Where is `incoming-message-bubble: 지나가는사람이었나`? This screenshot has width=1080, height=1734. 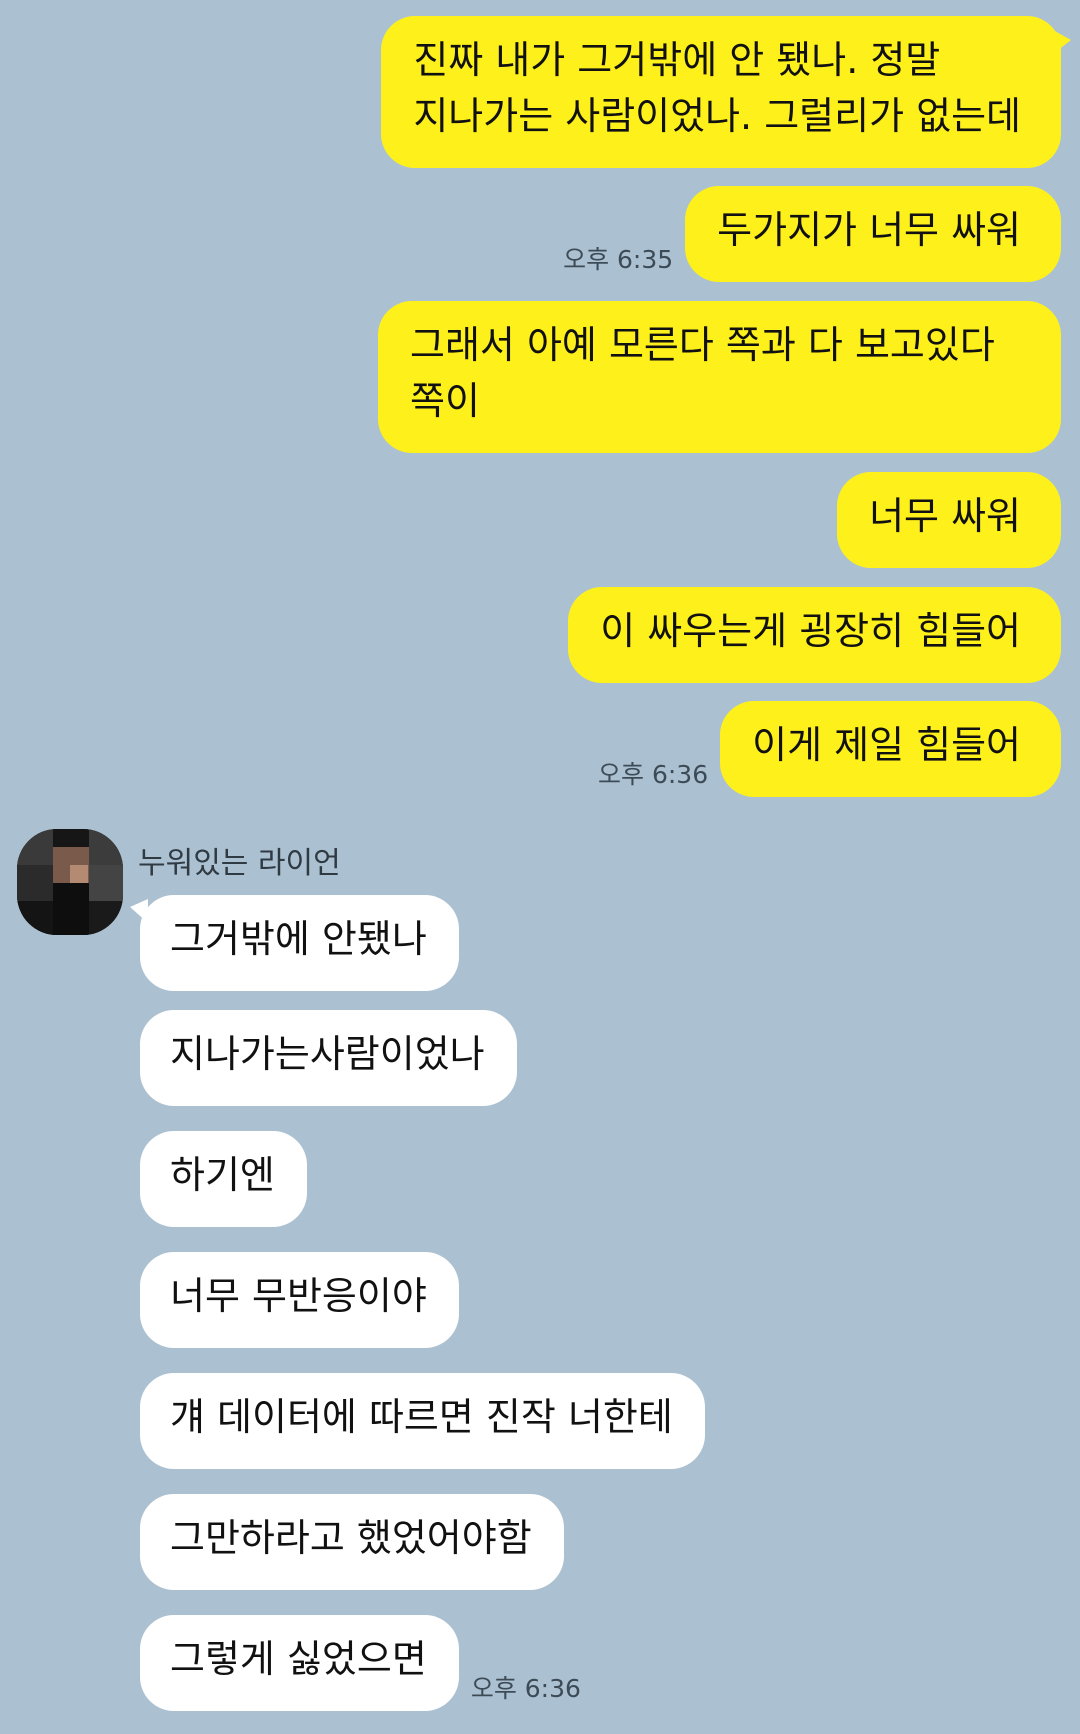 incoming-message-bubble: 지나가는사람이었나 is located at coordinates (328, 1058).